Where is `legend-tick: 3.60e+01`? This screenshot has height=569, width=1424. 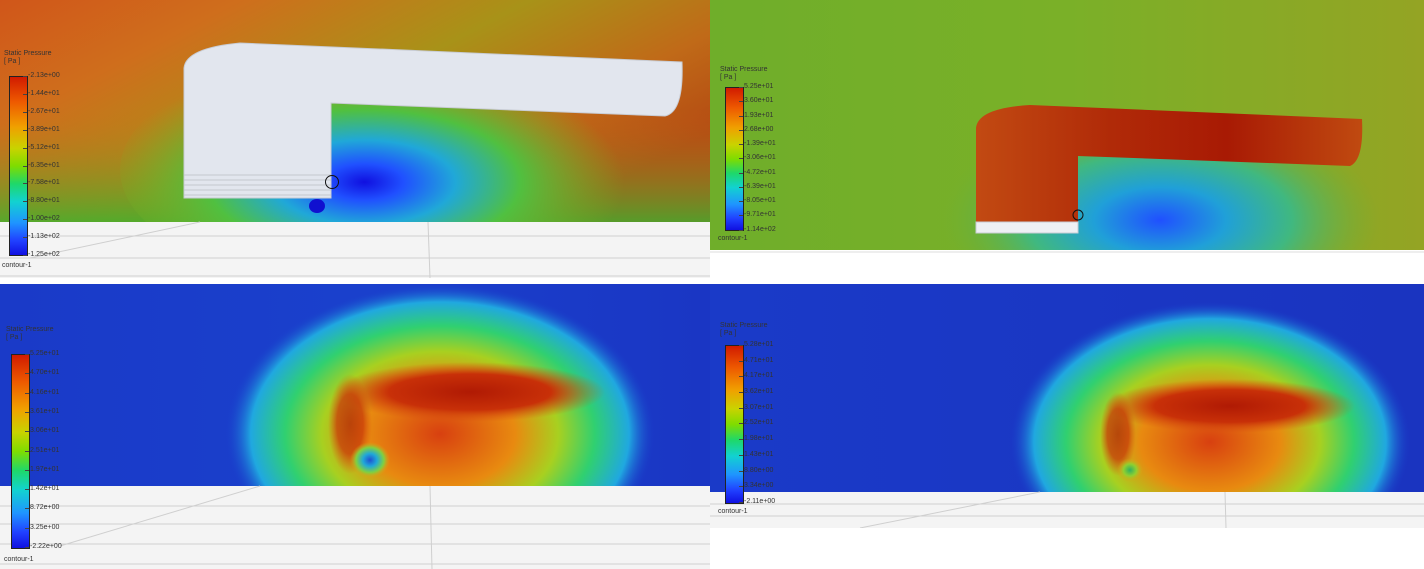 legend-tick: 3.60e+01 is located at coordinates (756, 100).